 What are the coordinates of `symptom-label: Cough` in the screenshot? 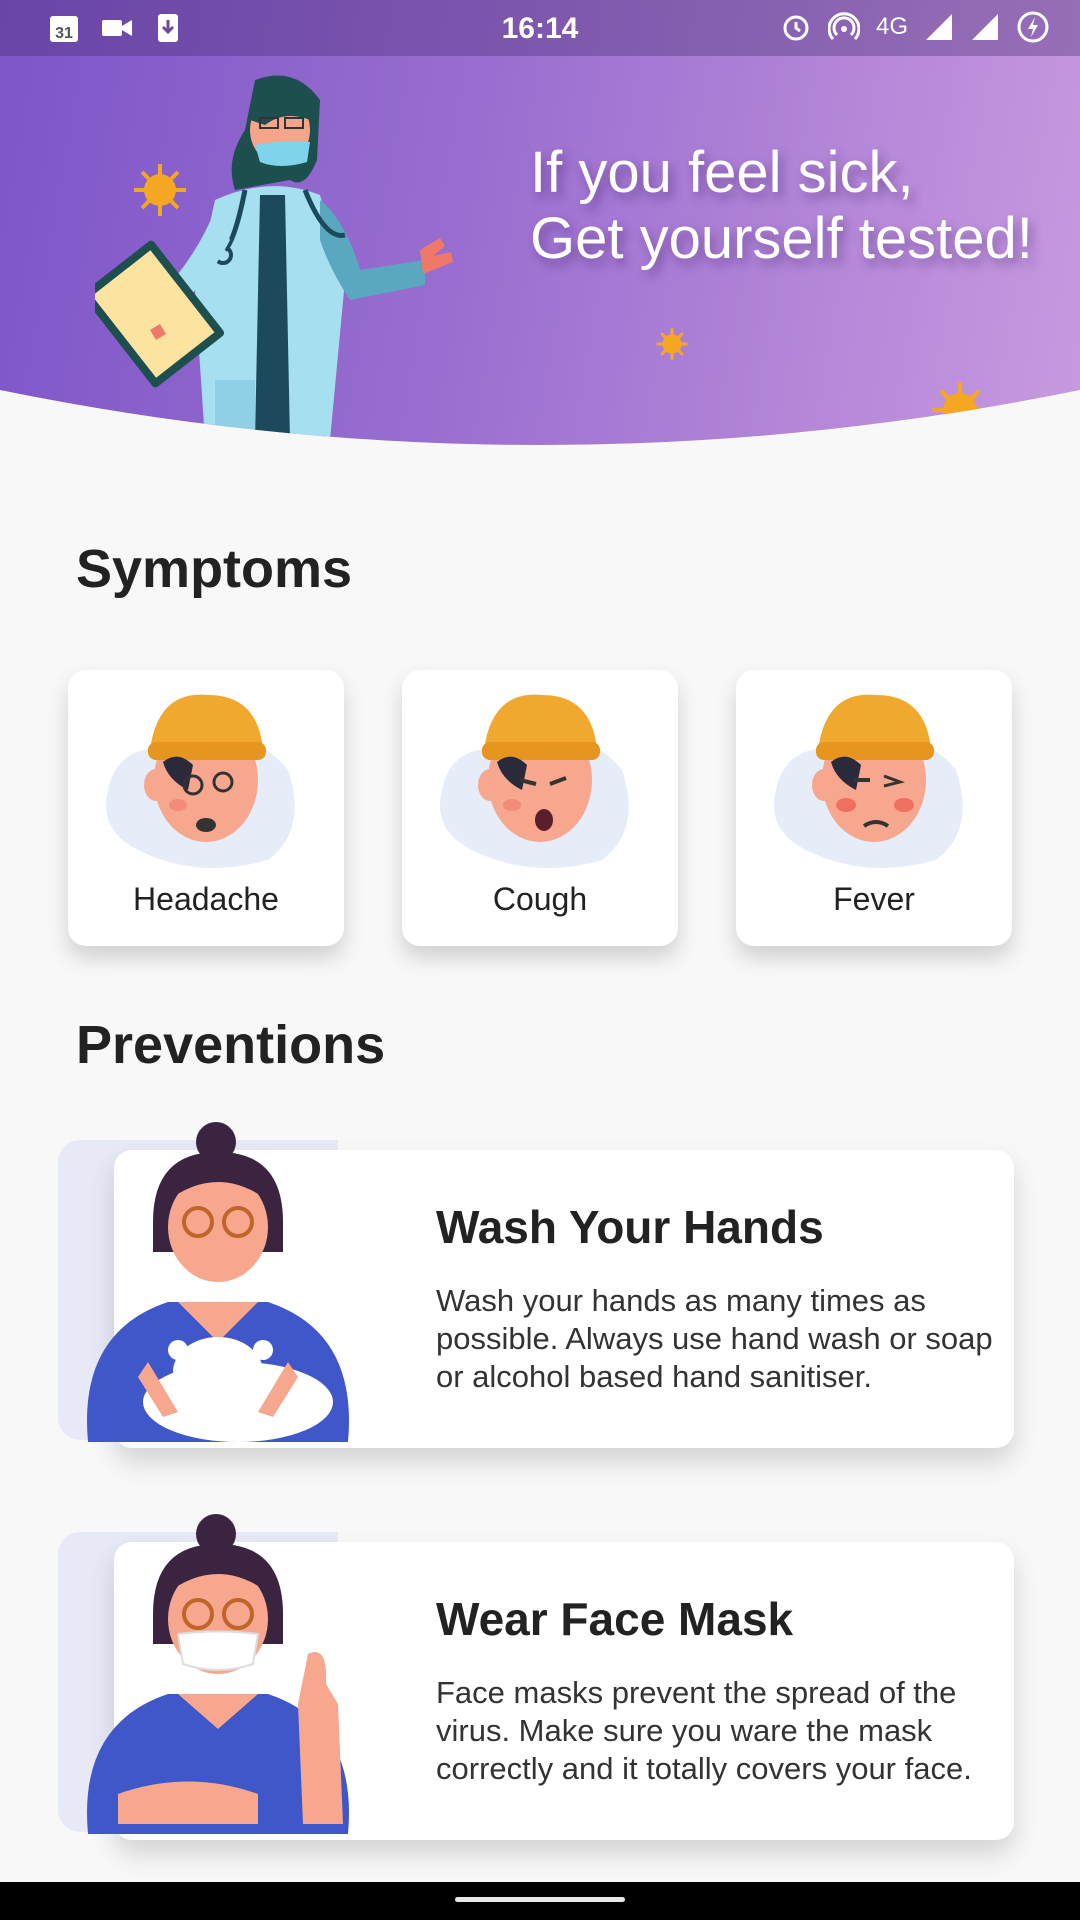 It's located at (540, 899).